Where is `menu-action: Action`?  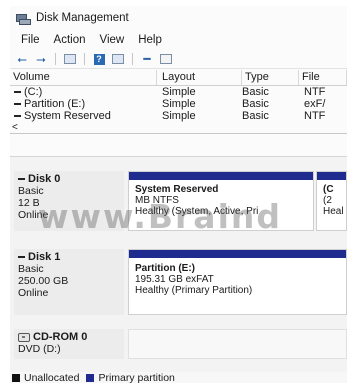 menu-action: Action is located at coordinates (70, 40).